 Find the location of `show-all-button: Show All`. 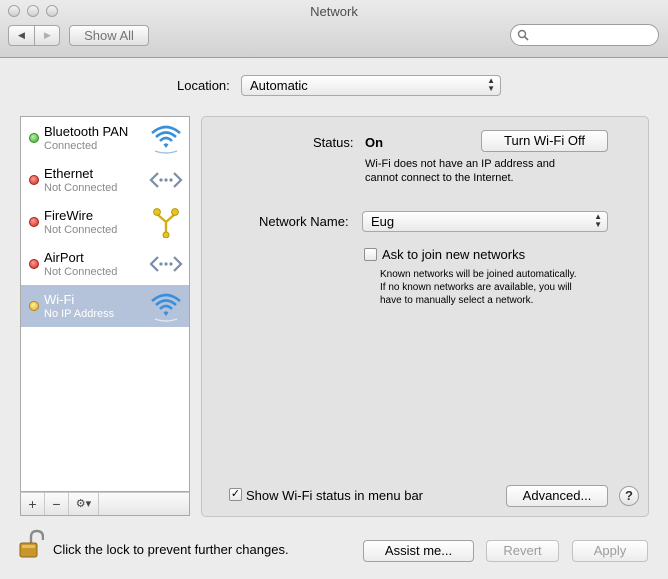

show-all-button: Show All is located at coordinates (109, 35).